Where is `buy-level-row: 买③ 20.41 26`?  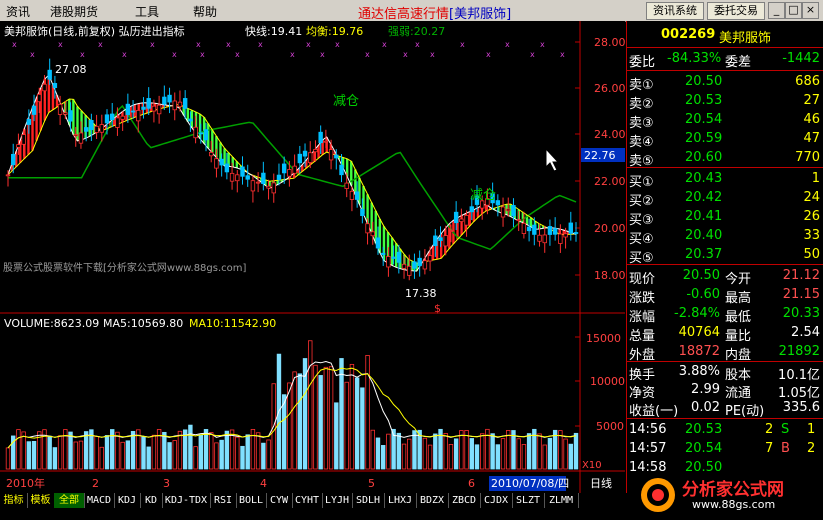 buy-level-row: 买③ 20.41 26 is located at coordinates (725, 218).